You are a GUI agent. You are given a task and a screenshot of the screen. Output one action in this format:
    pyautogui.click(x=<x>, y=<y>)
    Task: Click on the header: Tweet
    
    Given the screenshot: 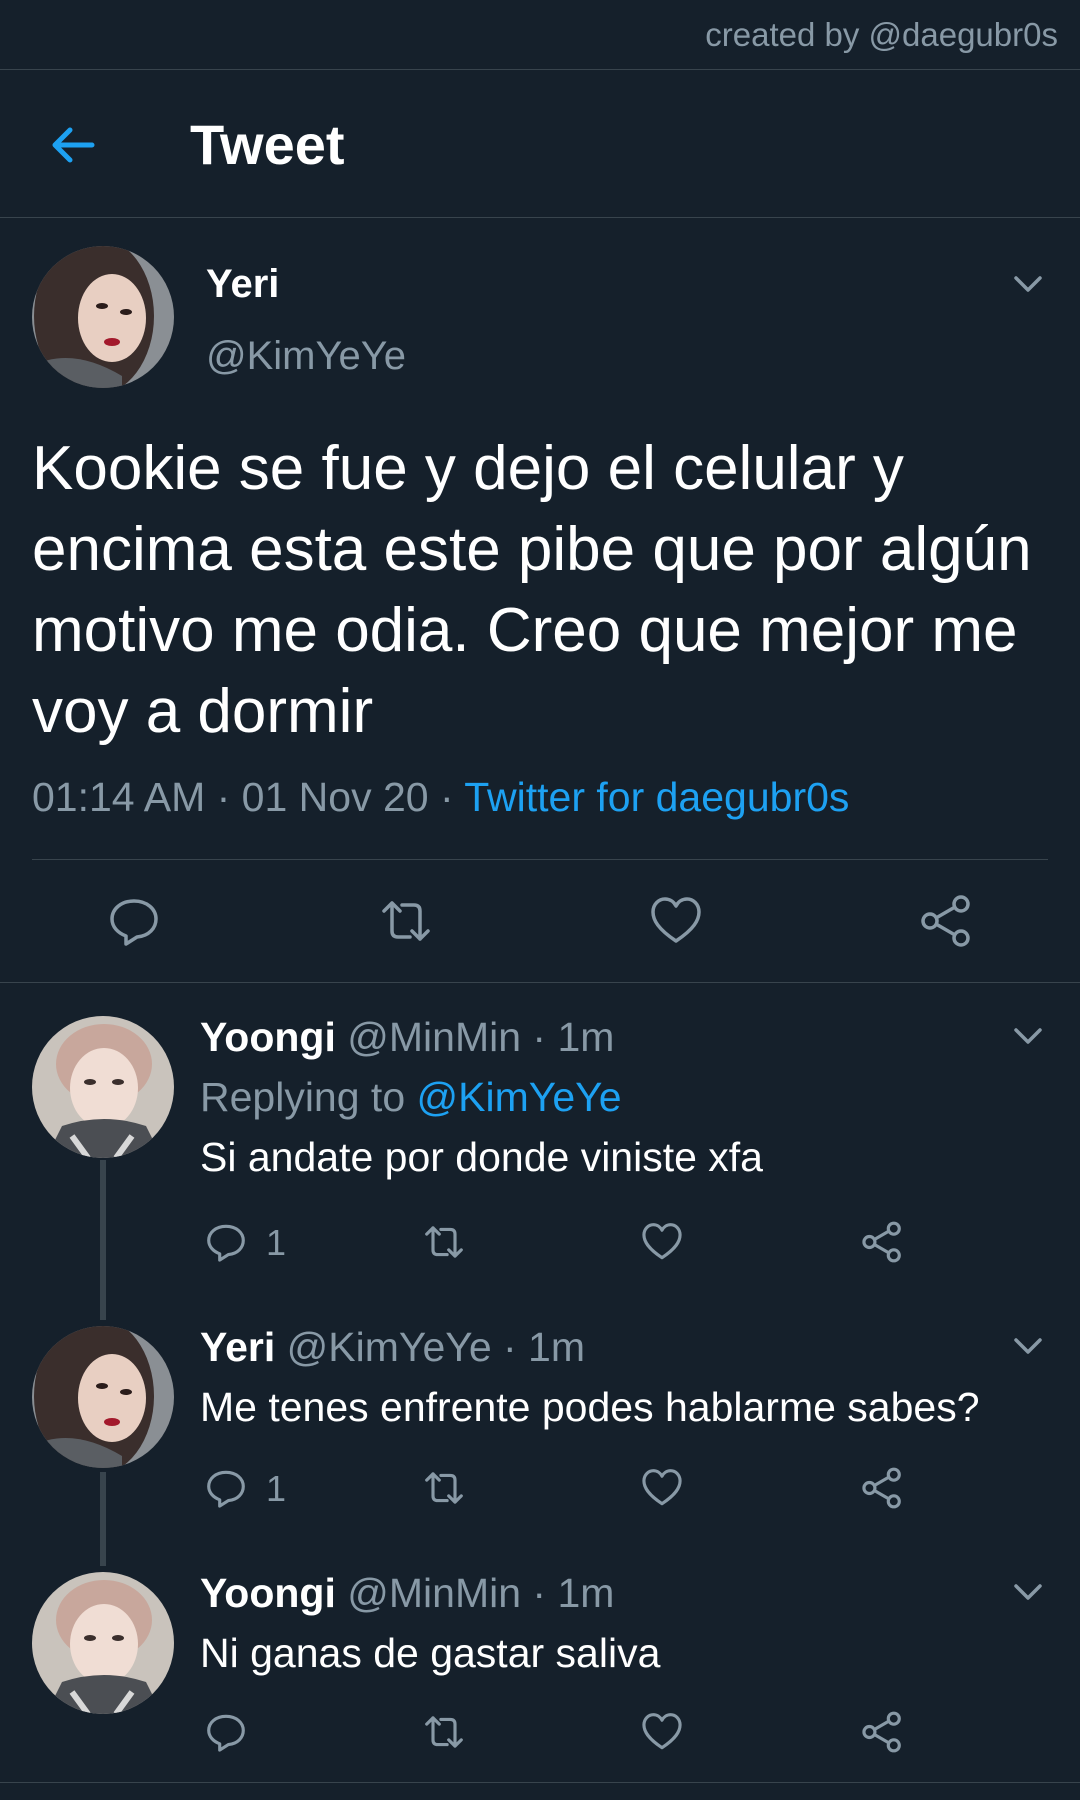 What is the action you would take?
    pyautogui.click(x=540, y=144)
    